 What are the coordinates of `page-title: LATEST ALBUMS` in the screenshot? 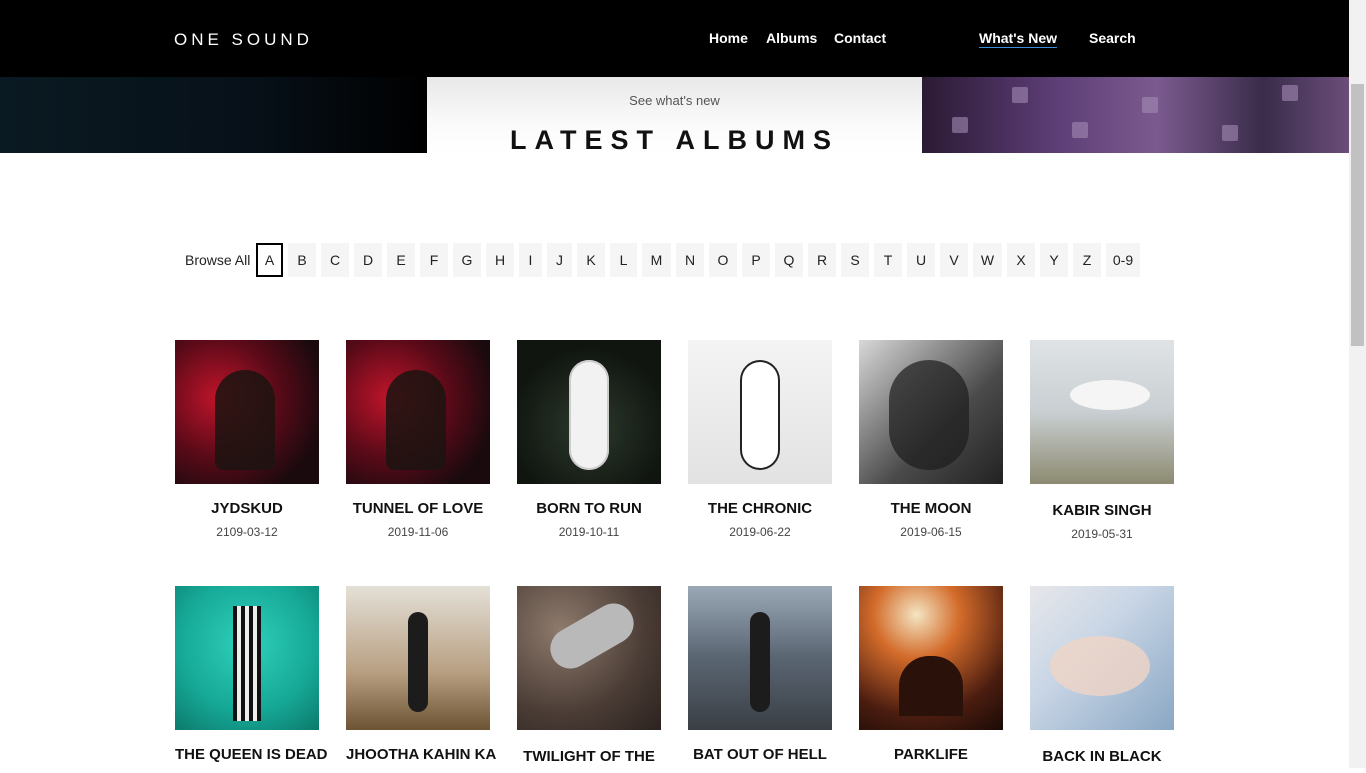 It's located at (674, 139).